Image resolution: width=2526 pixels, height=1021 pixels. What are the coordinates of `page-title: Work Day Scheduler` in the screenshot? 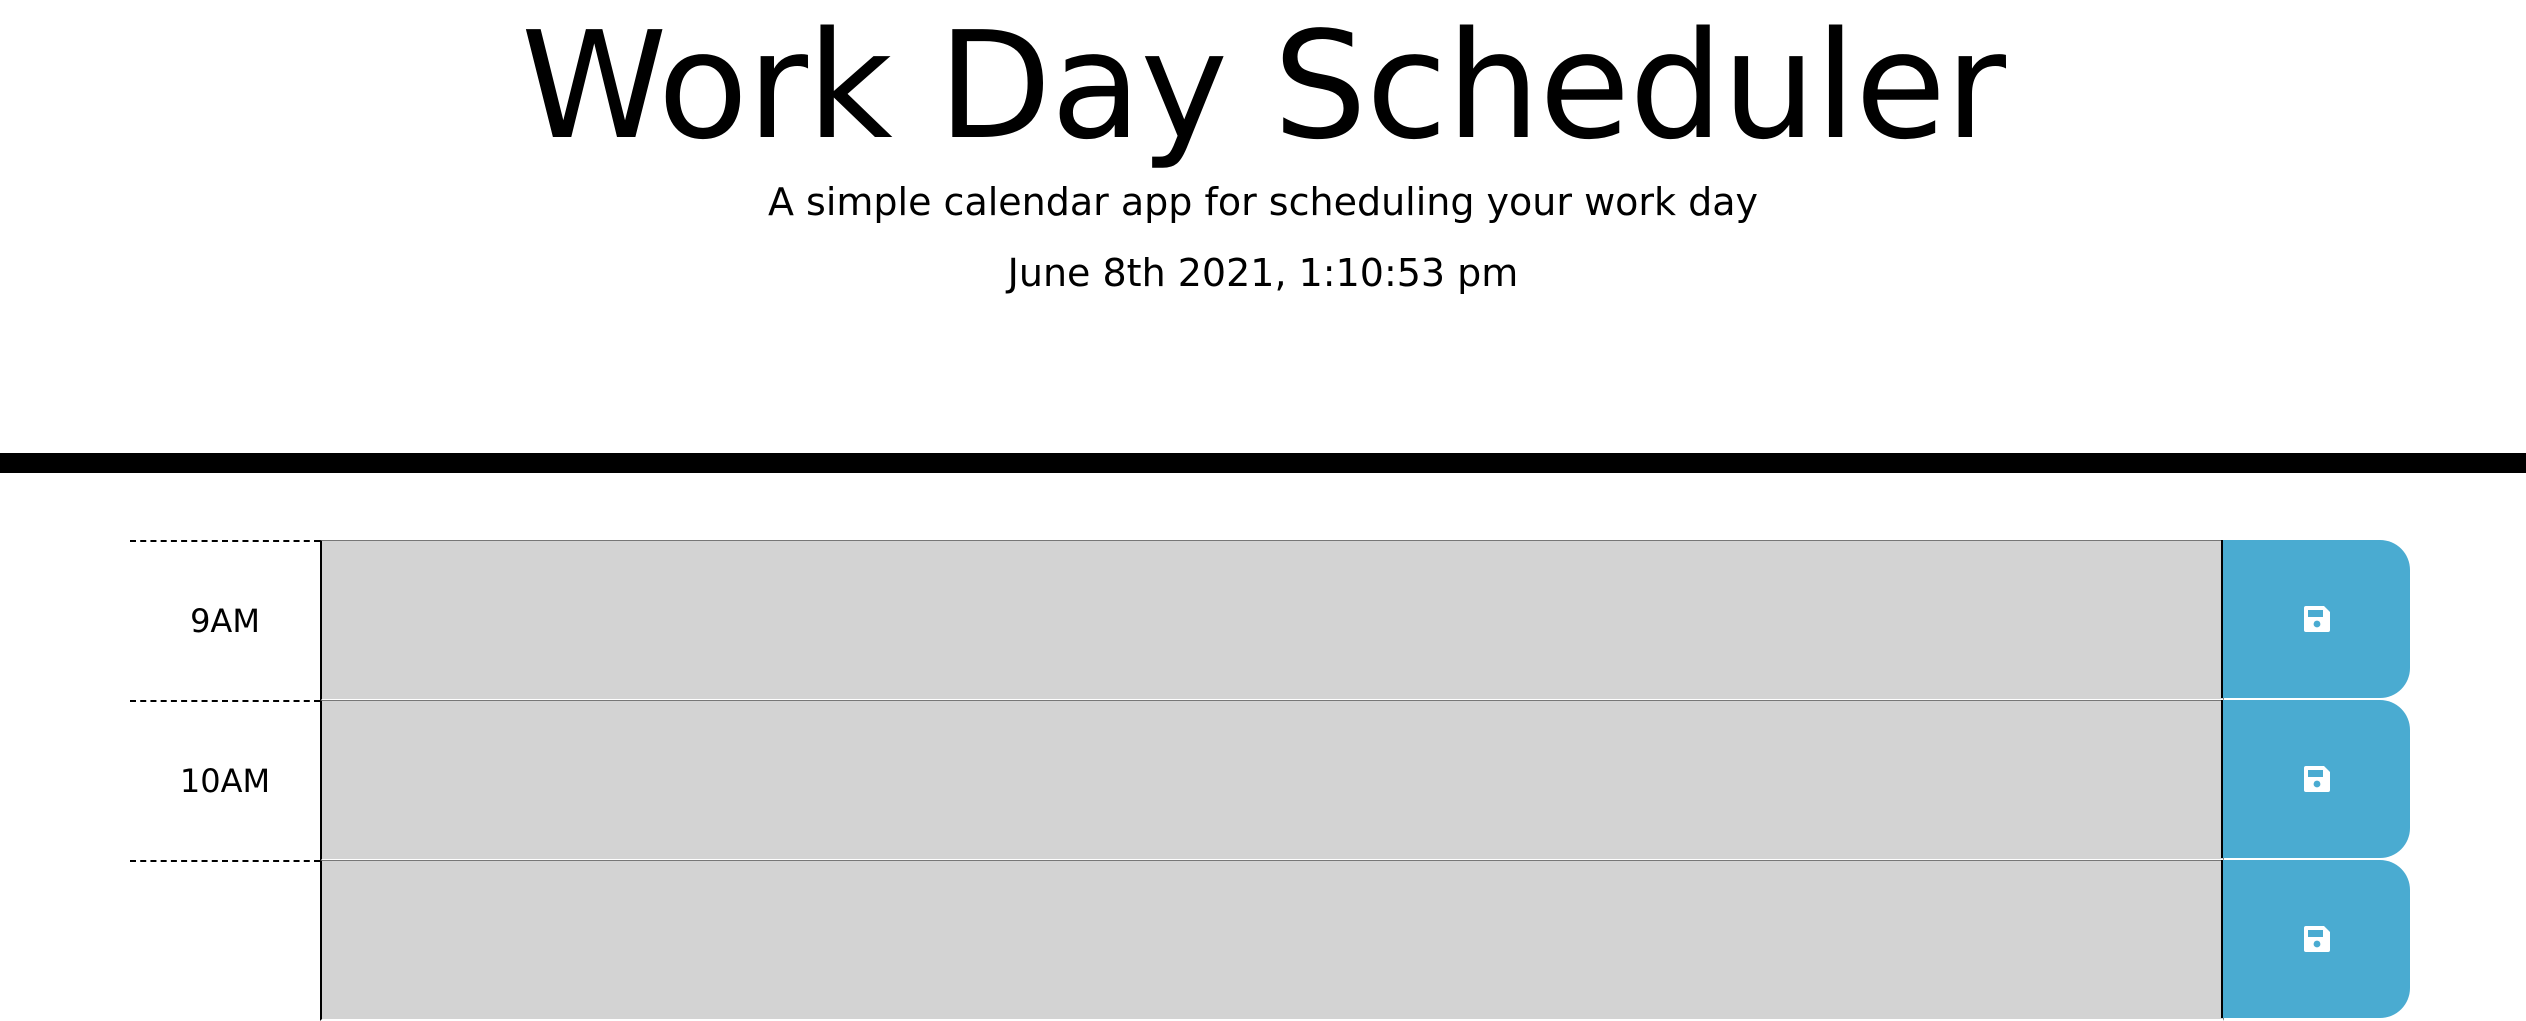 It's located at (1263, 86).